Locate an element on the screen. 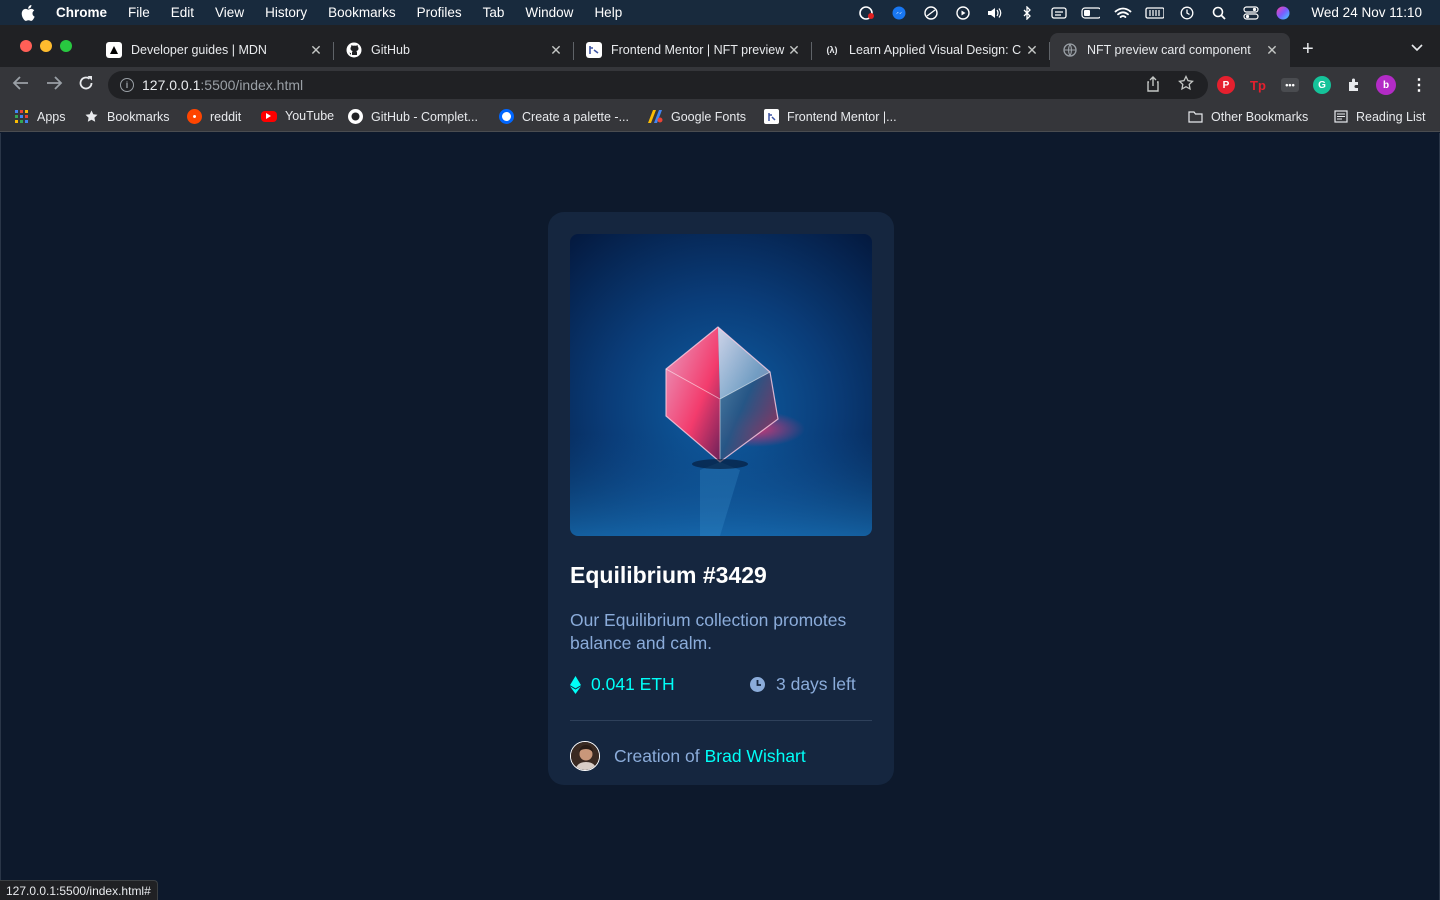 This screenshot has height=900, width=1440. nft-time-left: 3 days left is located at coordinates (802, 684).